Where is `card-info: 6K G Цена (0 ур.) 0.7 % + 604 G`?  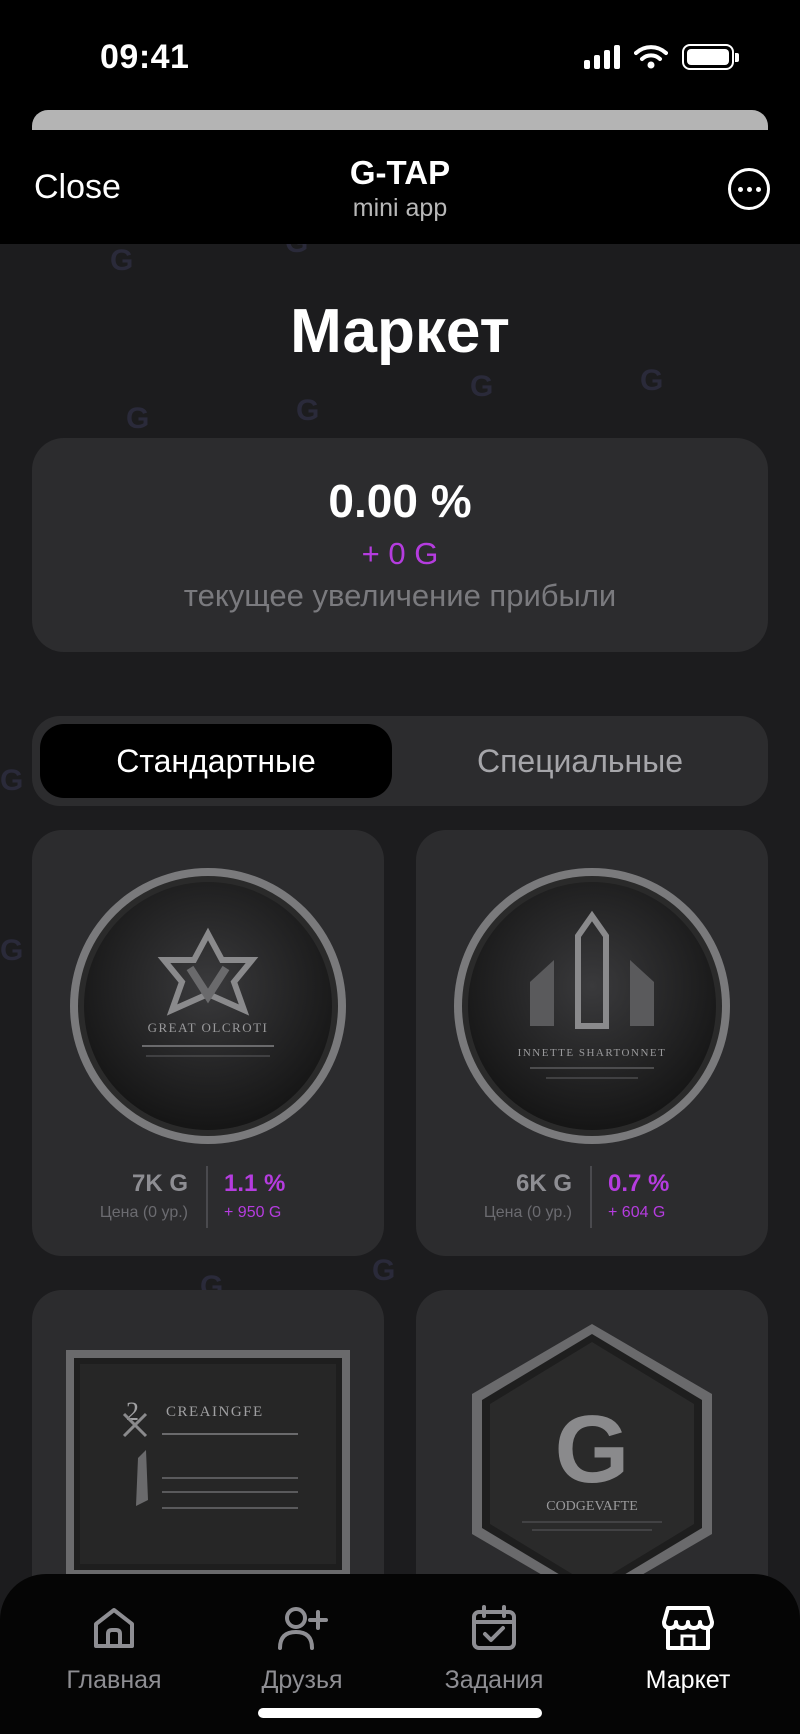
card-info: 6K G Цена (0 ур.) 0.7 % + 604 G is located at coordinates (592, 1197).